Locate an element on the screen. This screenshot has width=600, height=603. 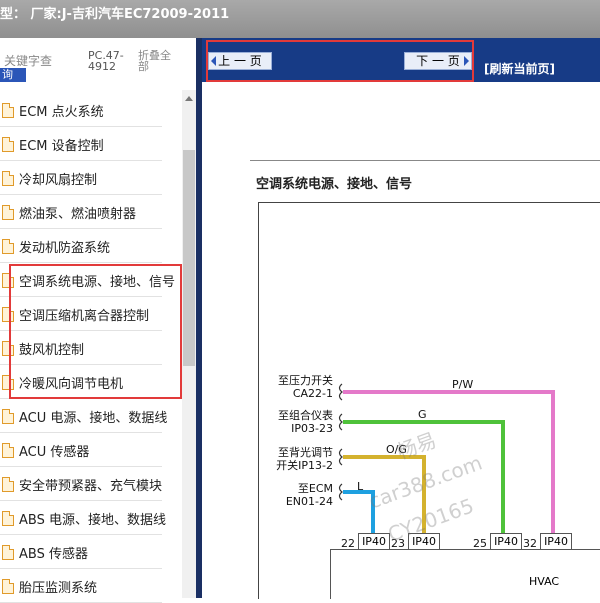
sidebar-item: ACU 电源、接地、数据线 is located at coordinates (83, 416).